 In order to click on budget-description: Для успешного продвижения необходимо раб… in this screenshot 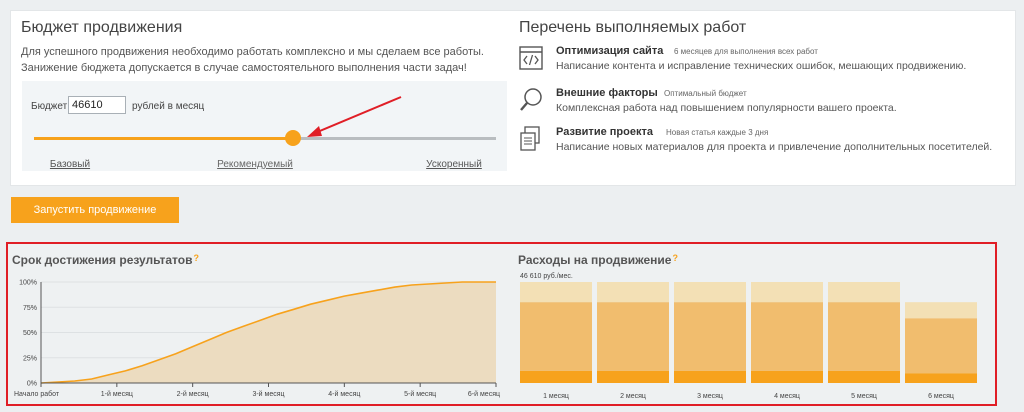, I will do `click(252, 60)`.